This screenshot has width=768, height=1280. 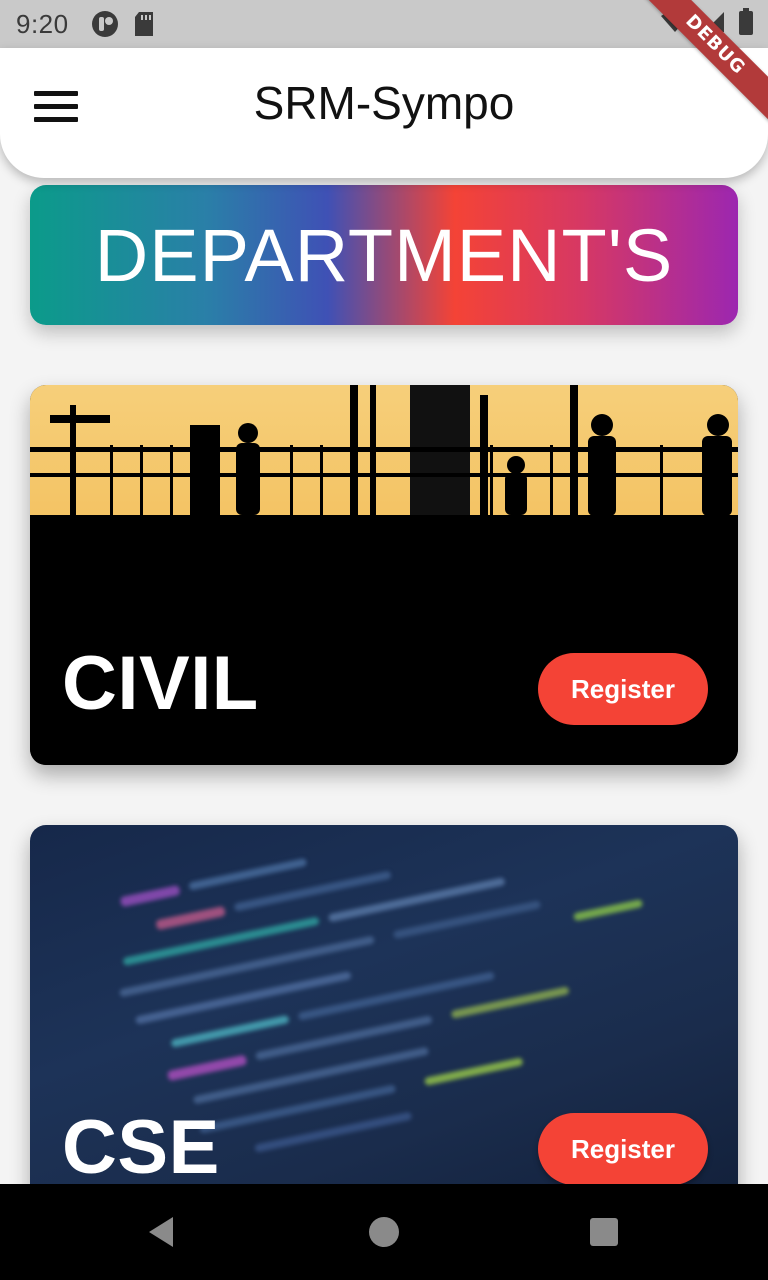 What do you see at coordinates (144, 24) in the screenshot?
I see `sd-card-icon` at bounding box center [144, 24].